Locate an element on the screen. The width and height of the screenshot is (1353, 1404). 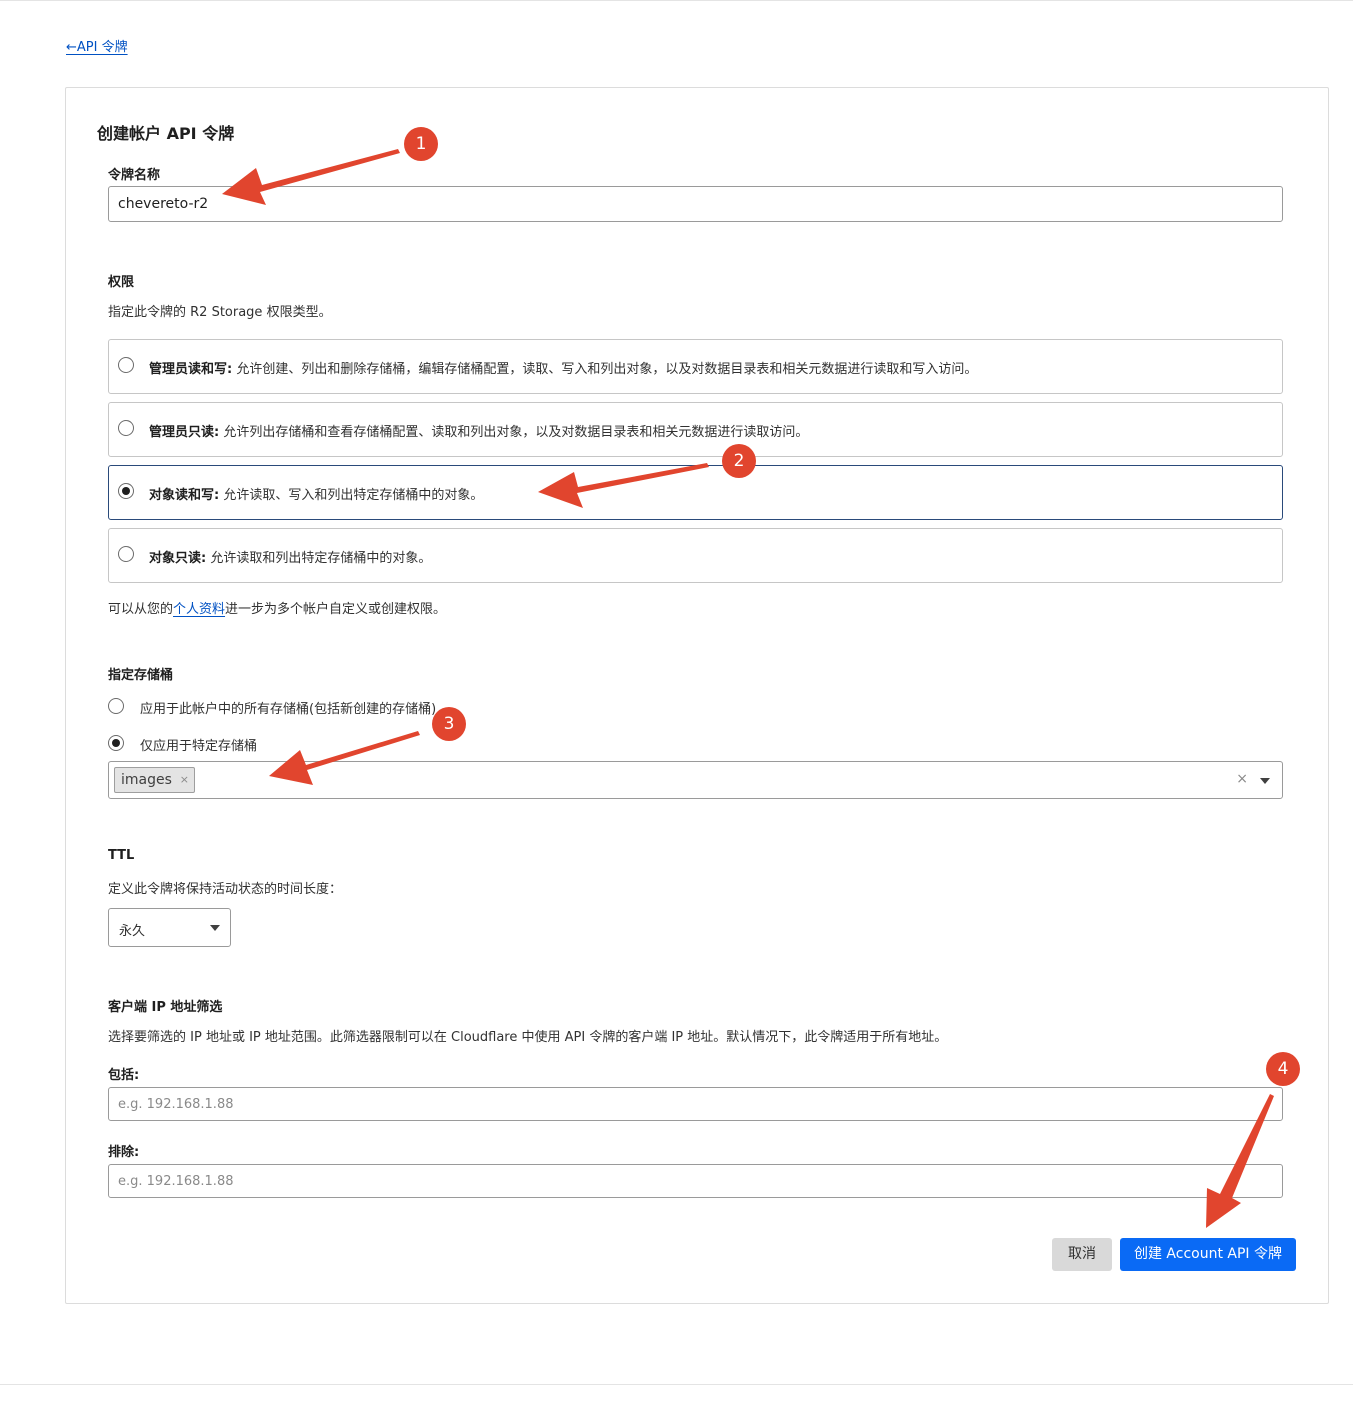
permission-option-text: 对象只读: 允许读取和列出特定存储桶中的对象。 is located at coordinates (290, 558).